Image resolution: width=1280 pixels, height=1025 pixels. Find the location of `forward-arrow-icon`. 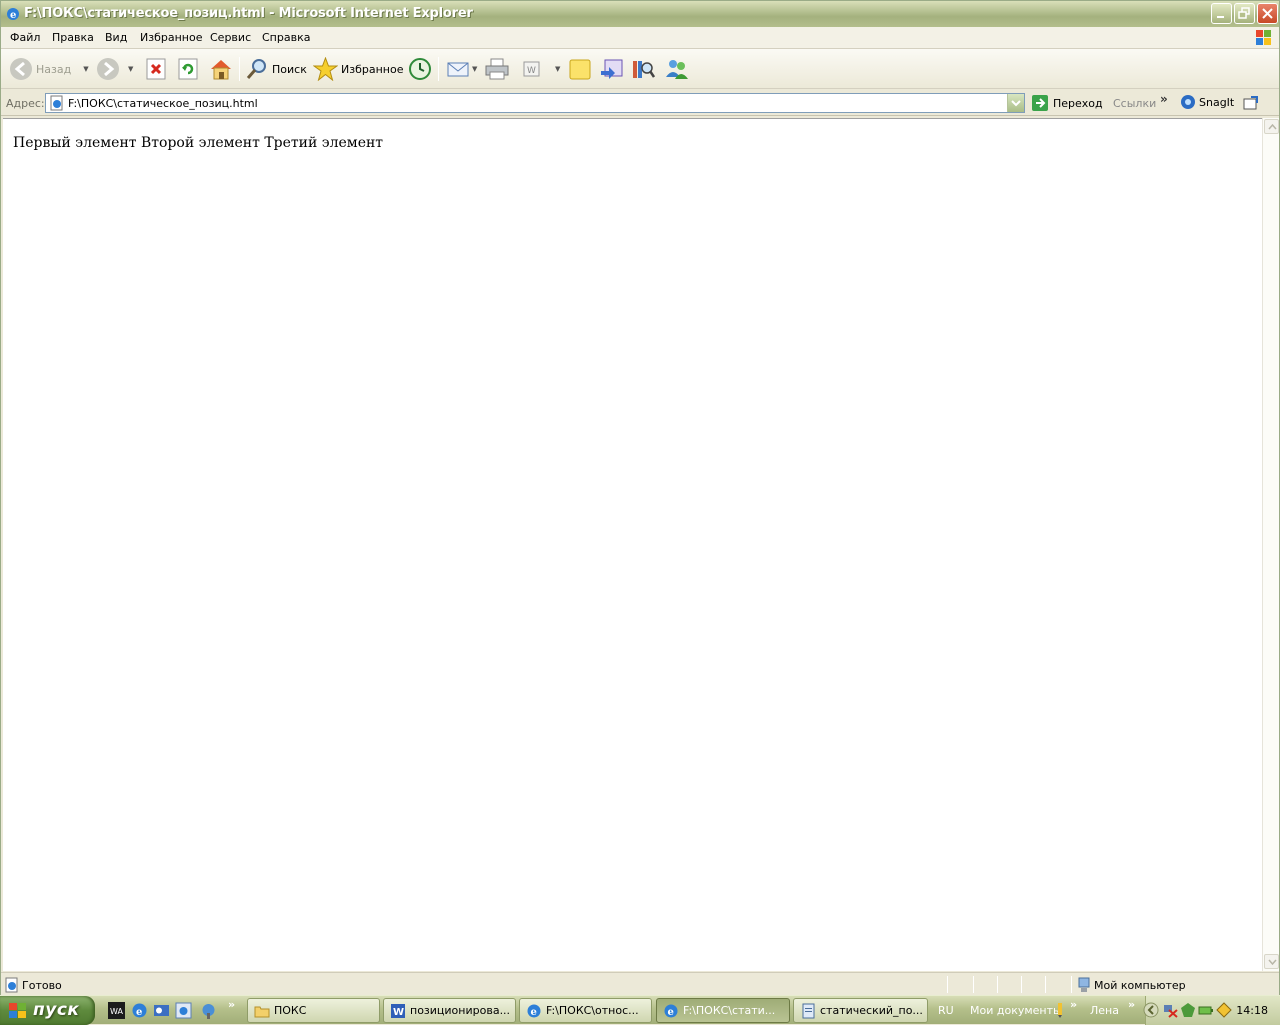

forward-arrow-icon is located at coordinates (108, 69).